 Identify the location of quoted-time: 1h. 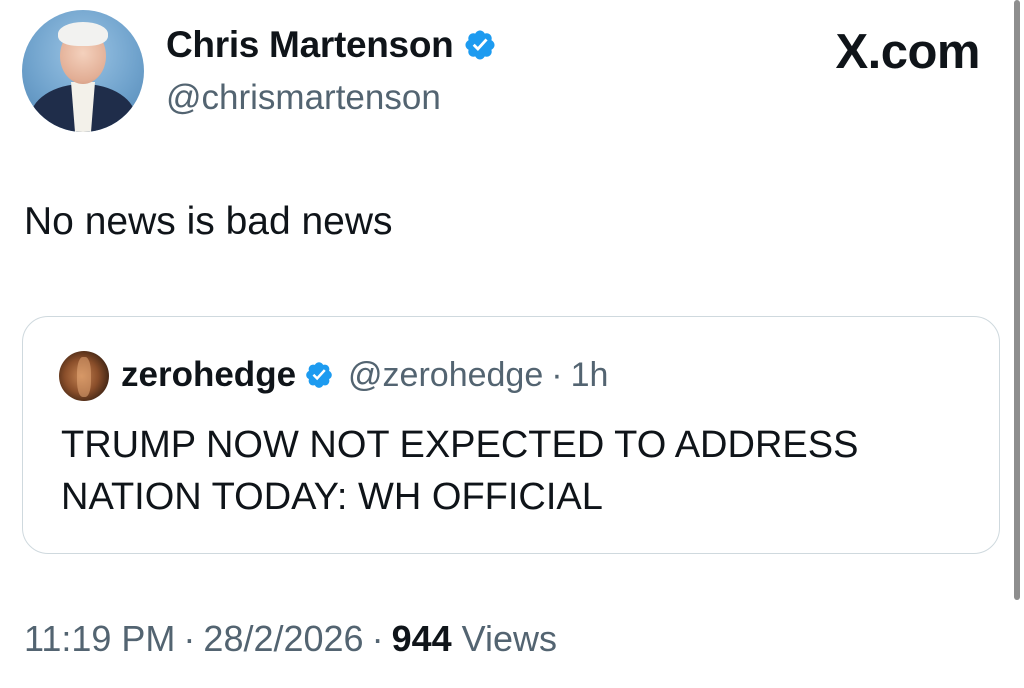
(590, 375).